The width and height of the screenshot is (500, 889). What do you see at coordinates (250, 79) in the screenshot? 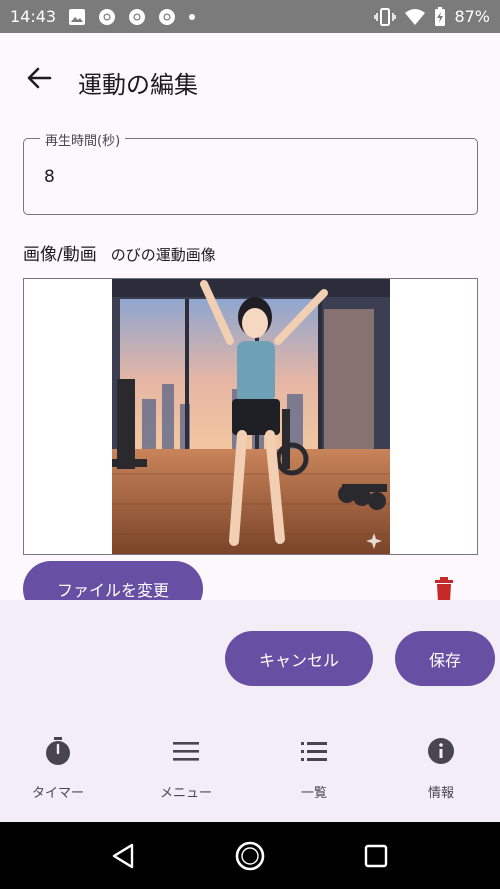
I see `app-bar: 運動の編集` at bounding box center [250, 79].